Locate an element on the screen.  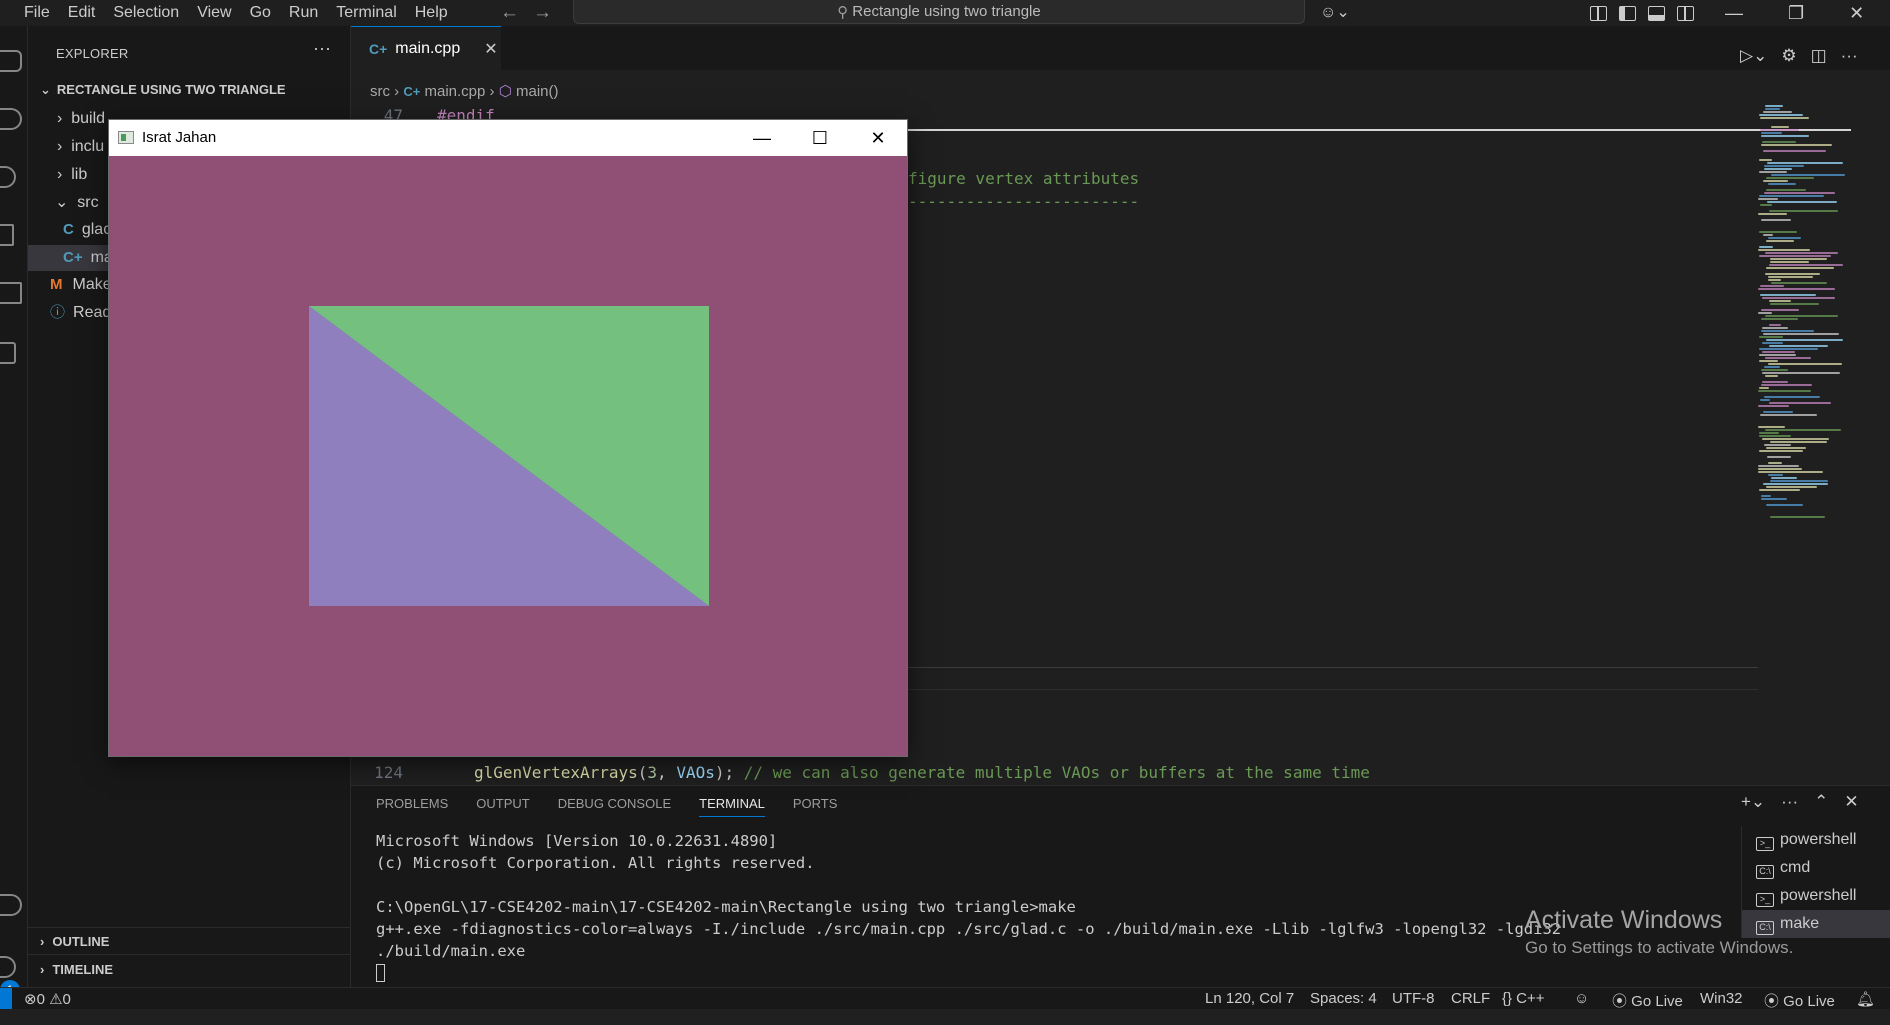
line-ending: CRLF is located at coordinates (1470, 998).